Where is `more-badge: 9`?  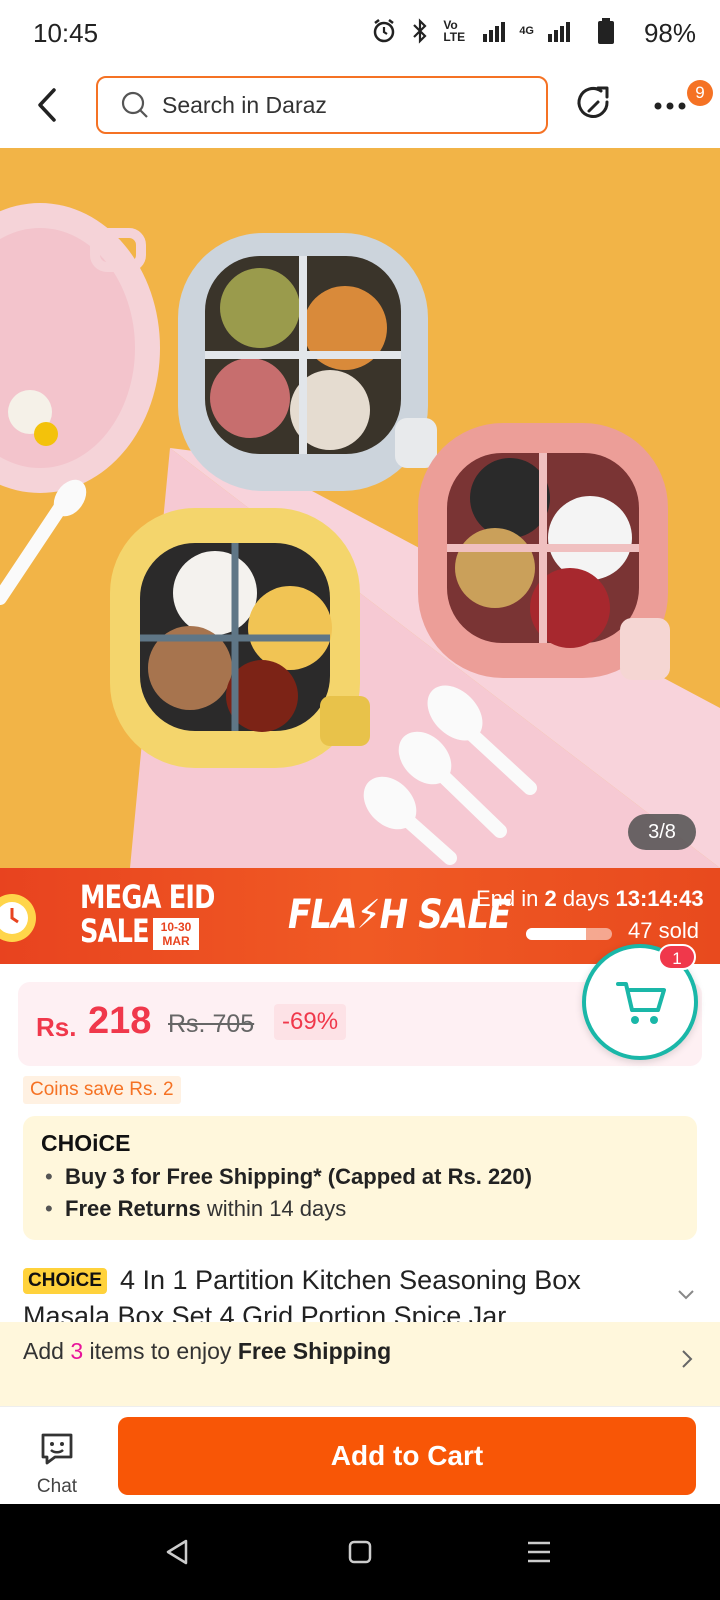
more-badge: 9 is located at coordinates (700, 93).